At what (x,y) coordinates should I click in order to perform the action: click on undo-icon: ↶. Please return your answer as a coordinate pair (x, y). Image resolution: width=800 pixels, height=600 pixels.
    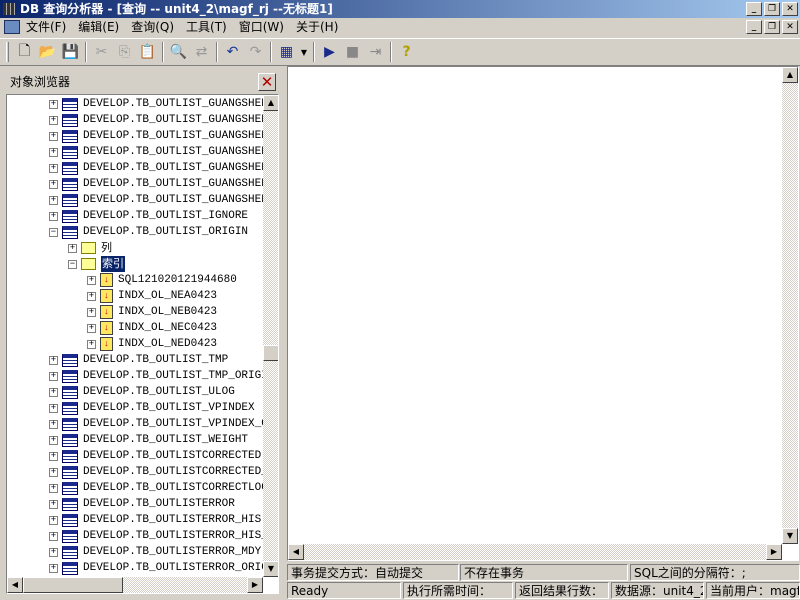
    Looking at the image, I should click on (232, 52).